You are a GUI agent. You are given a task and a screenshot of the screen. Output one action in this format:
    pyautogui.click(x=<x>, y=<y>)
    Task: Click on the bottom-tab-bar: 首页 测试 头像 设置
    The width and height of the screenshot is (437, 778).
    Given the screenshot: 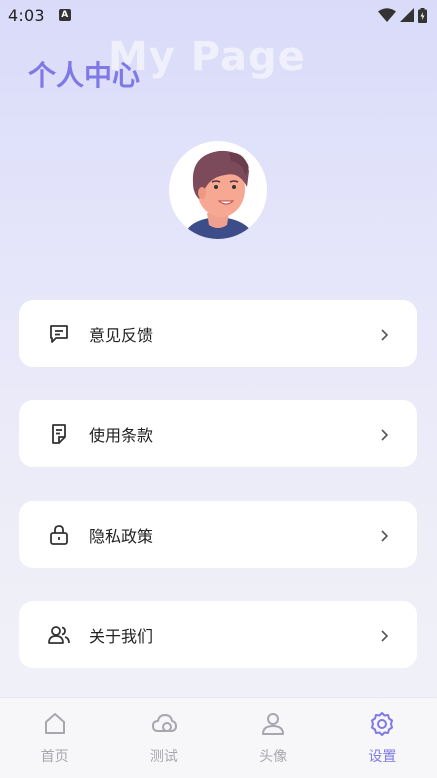 What is the action you would take?
    pyautogui.click(x=218, y=737)
    